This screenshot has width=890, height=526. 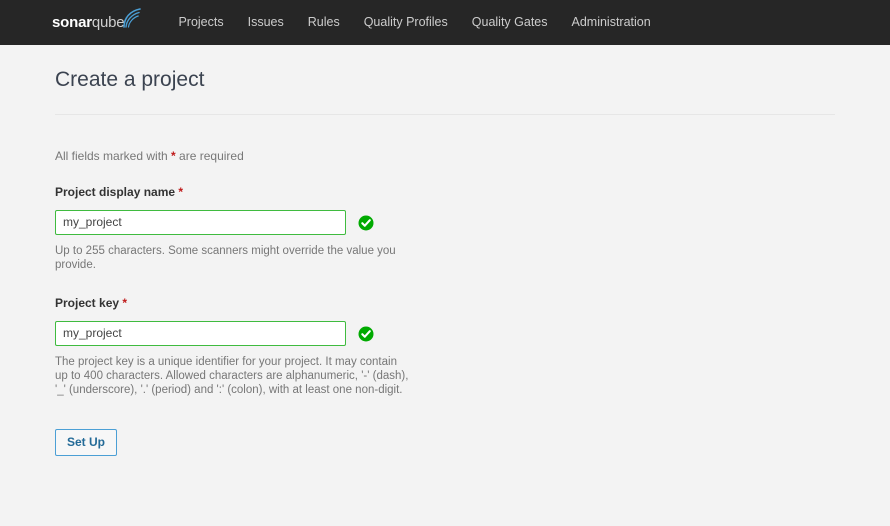 I want to click on sonarqube-logo-text: sonarqube, so click(x=88, y=22).